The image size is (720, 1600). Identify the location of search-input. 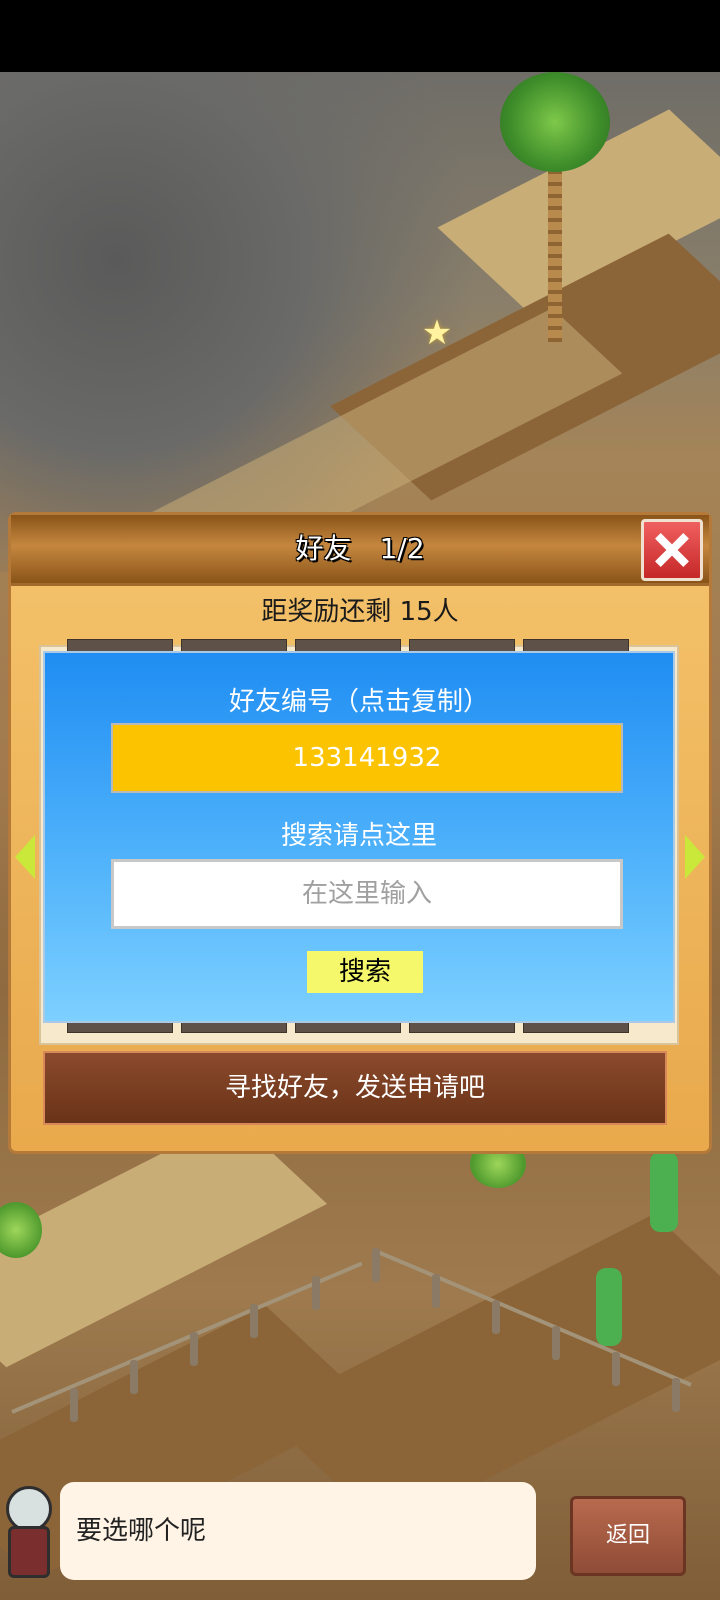
(367, 894).